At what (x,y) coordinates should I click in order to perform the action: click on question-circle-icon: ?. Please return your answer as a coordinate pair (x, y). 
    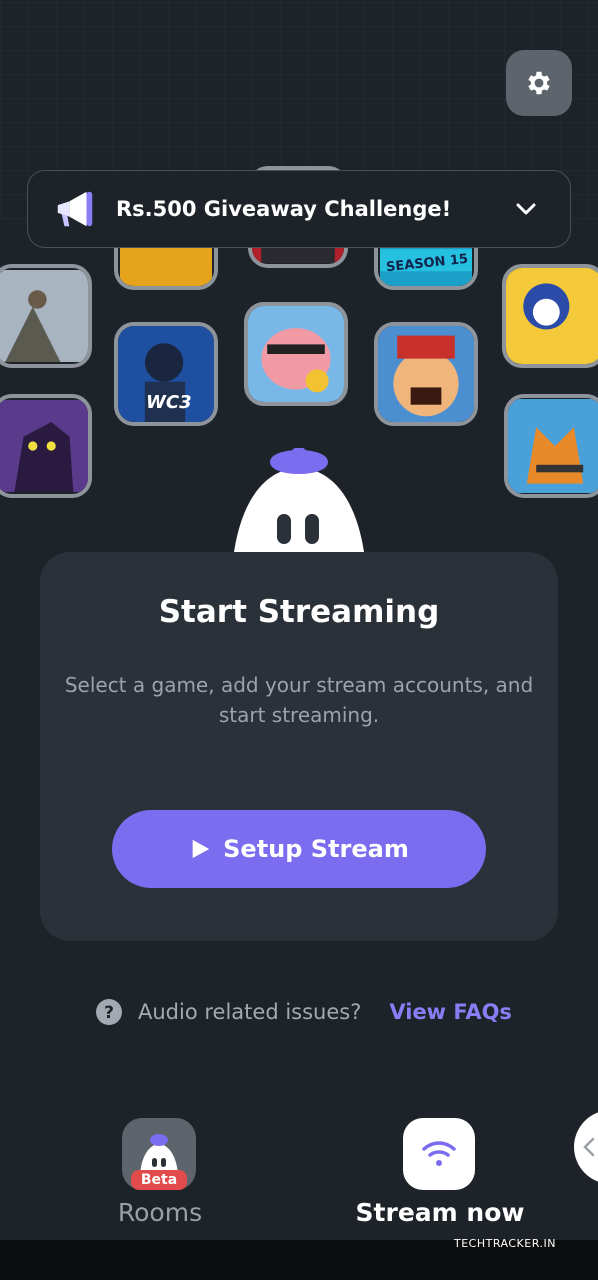
    Looking at the image, I should click on (109, 1012).